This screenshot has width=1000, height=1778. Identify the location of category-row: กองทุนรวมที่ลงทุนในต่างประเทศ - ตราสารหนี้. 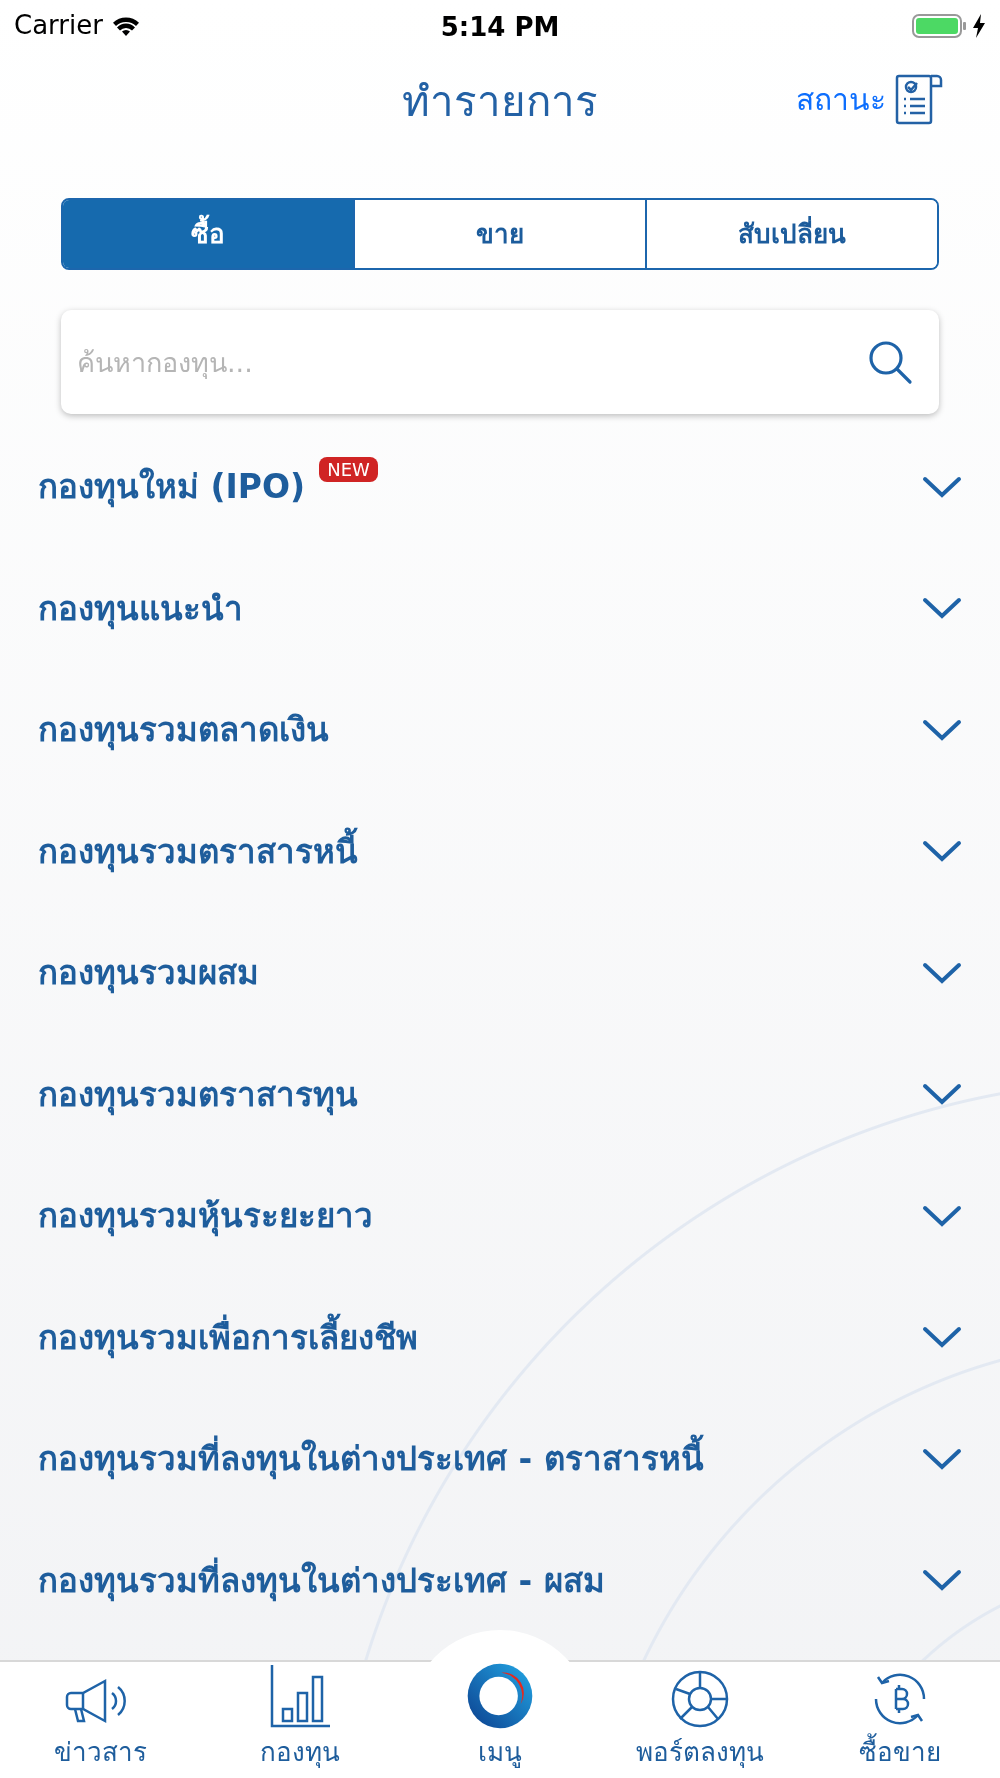
(500, 1459).